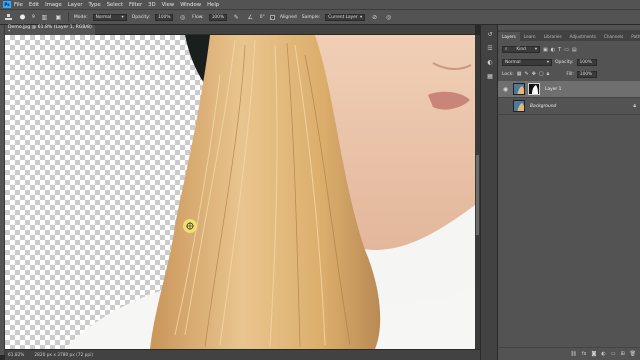 The image size is (640, 360). What do you see at coordinates (141, 17) in the screenshot?
I see `opacity-label: Opacity:` at bounding box center [141, 17].